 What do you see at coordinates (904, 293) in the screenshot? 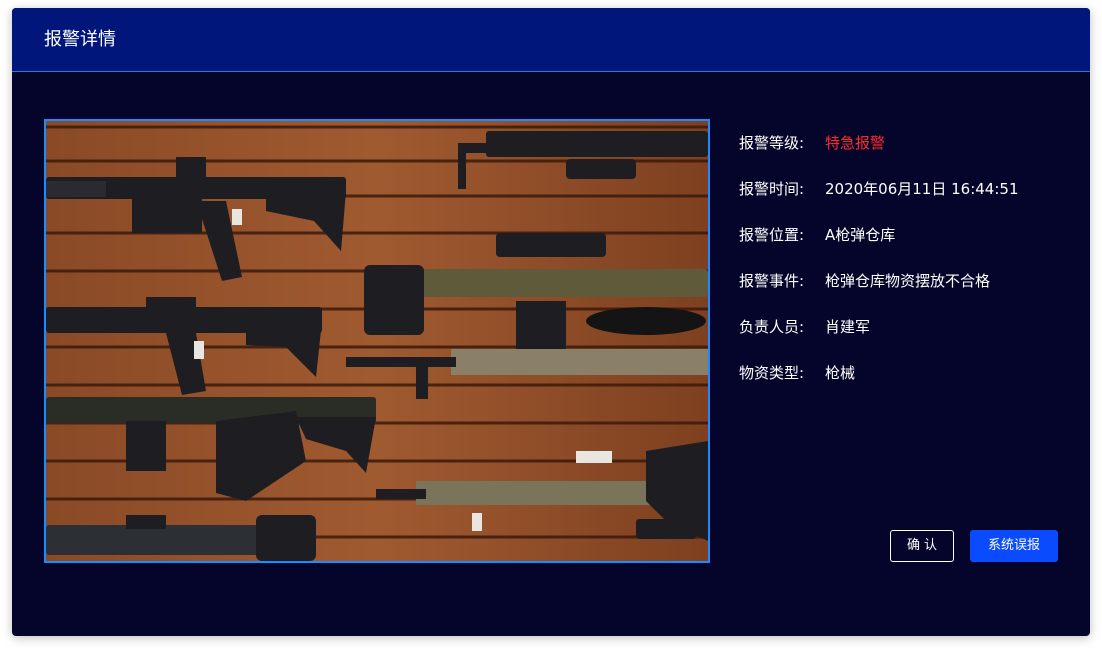
I see `info-row-event: 报警事件: 枪弹仓库物资摆放不合格` at bounding box center [904, 293].